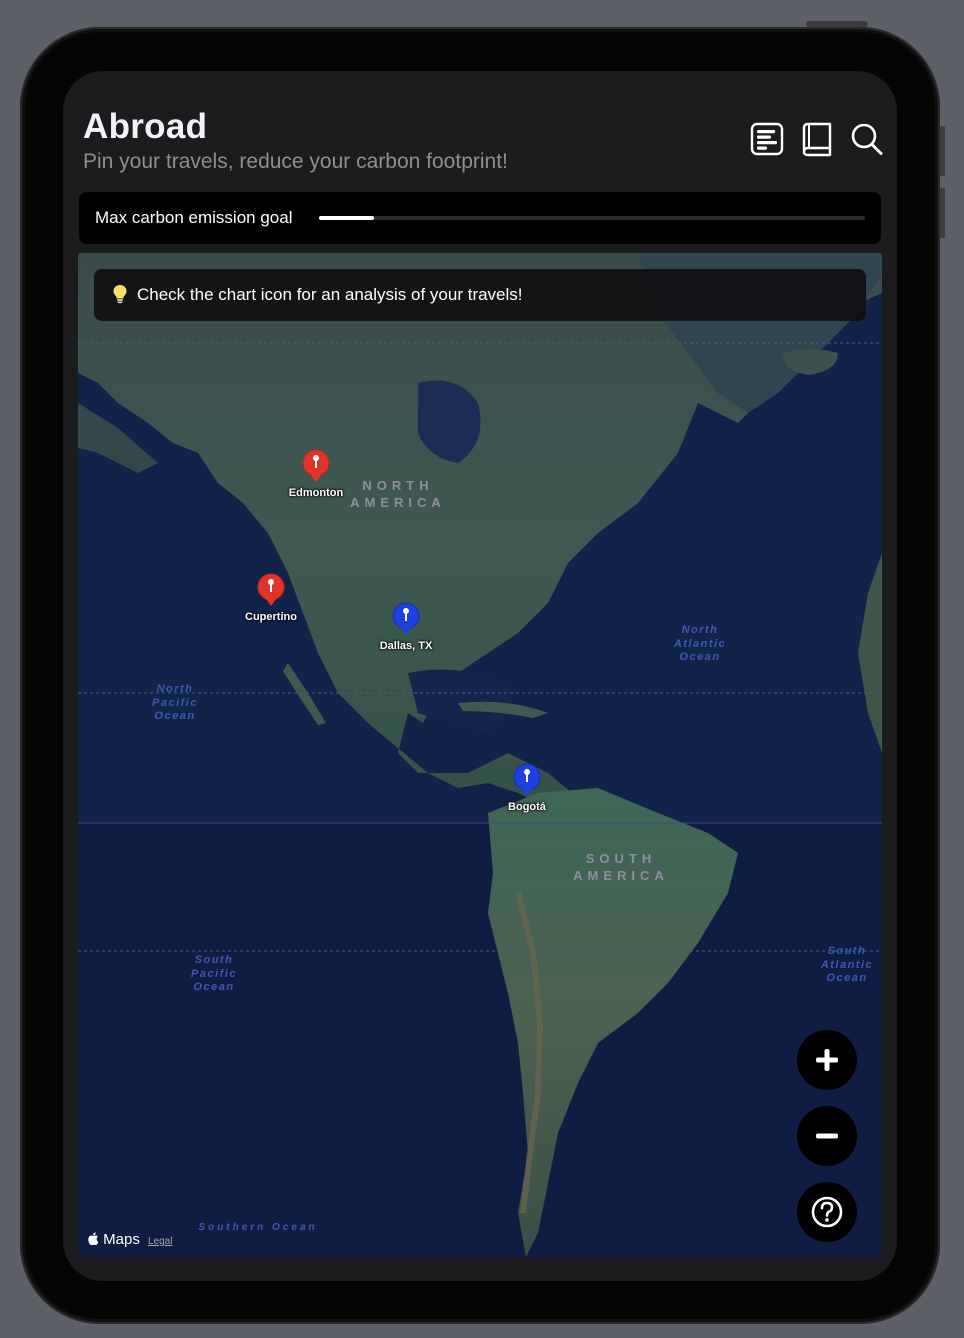 Image resolution: width=964 pixels, height=1338 pixels. Describe the element at coordinates (700, 643) in the screenshot. I see `ocean-label-north-atlantic: North Atlantic Ocean` at that location.